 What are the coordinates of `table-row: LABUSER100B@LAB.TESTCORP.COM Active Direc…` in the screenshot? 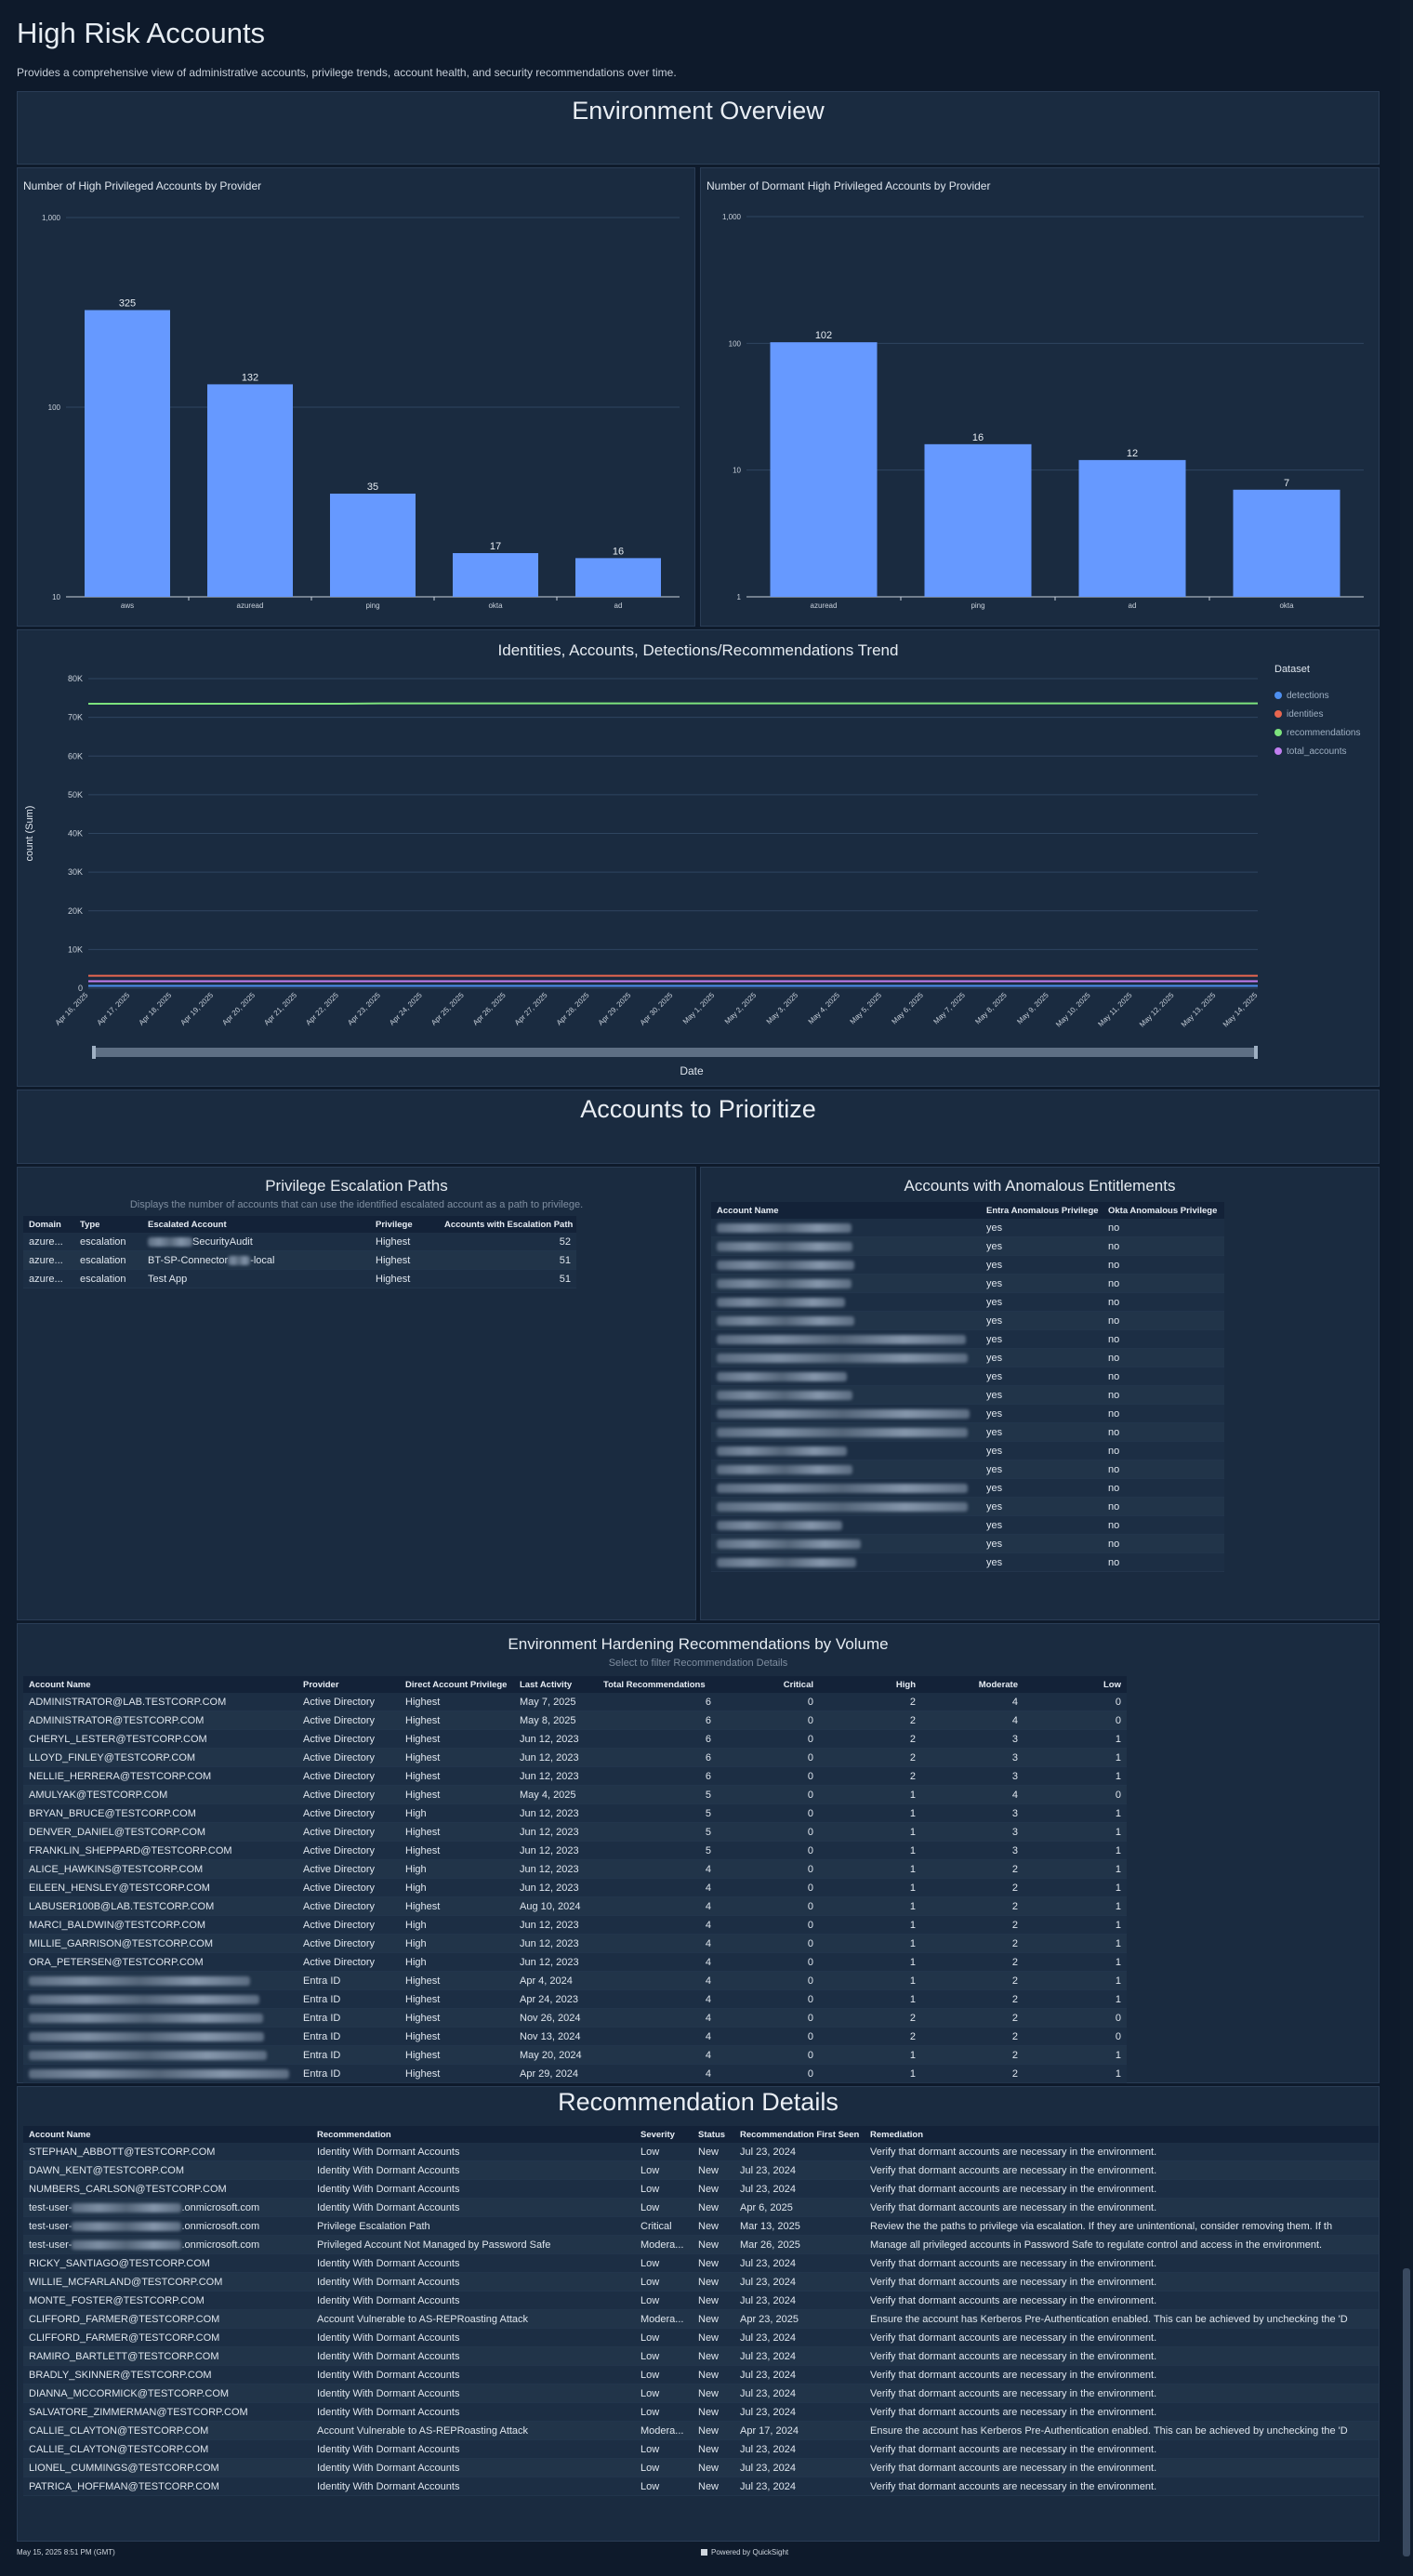 It's located at (575, 1906).